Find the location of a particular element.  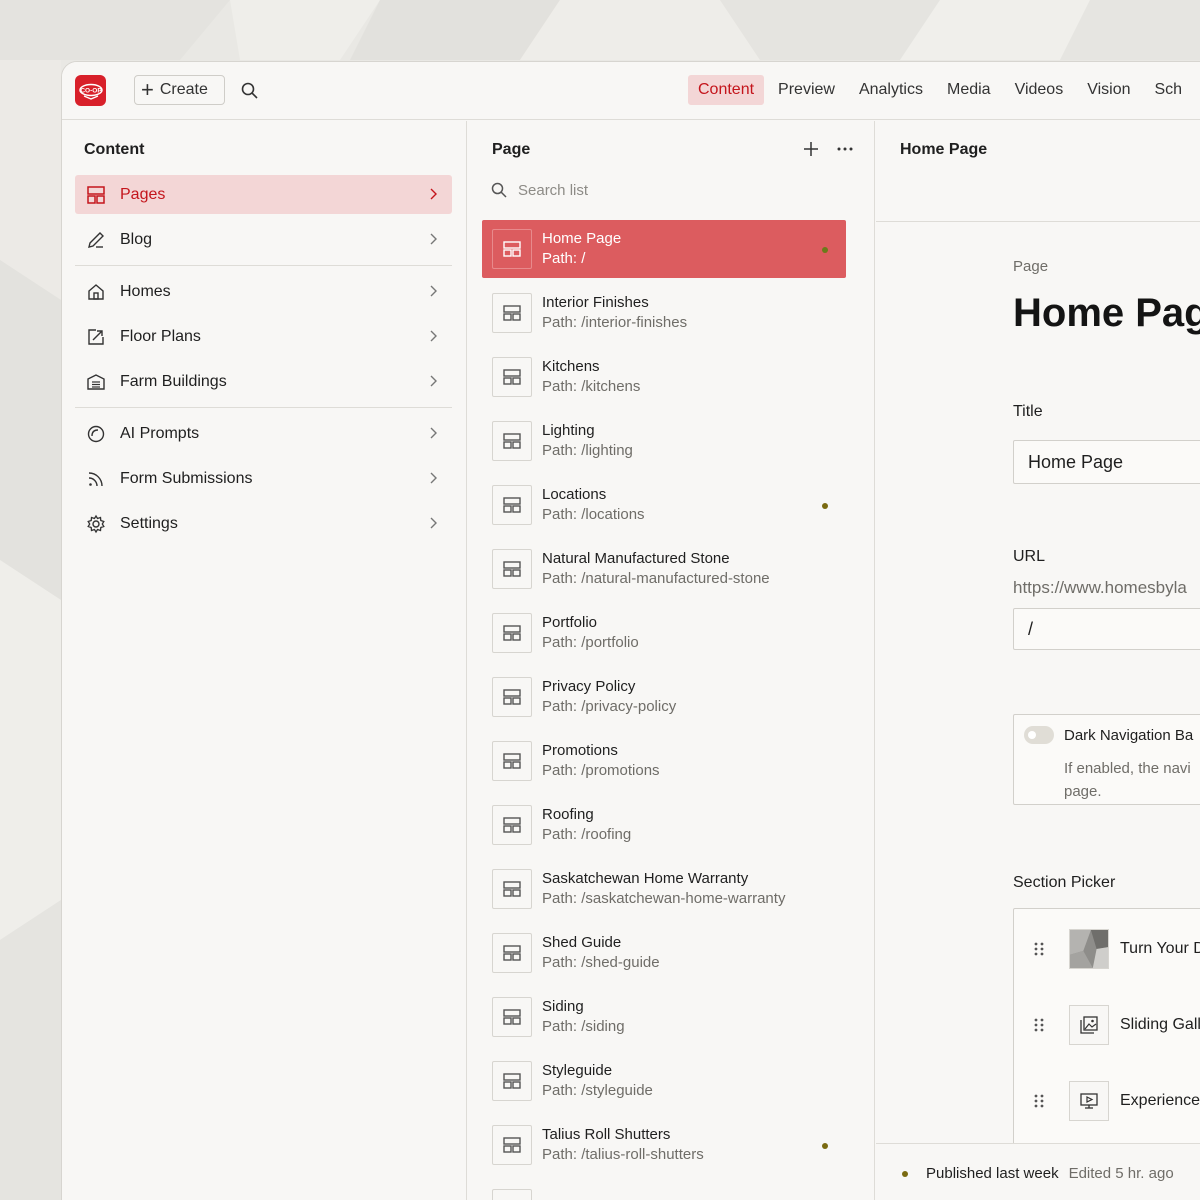

list-item: Locations Path: /locations is located at coordinates (664, 505).